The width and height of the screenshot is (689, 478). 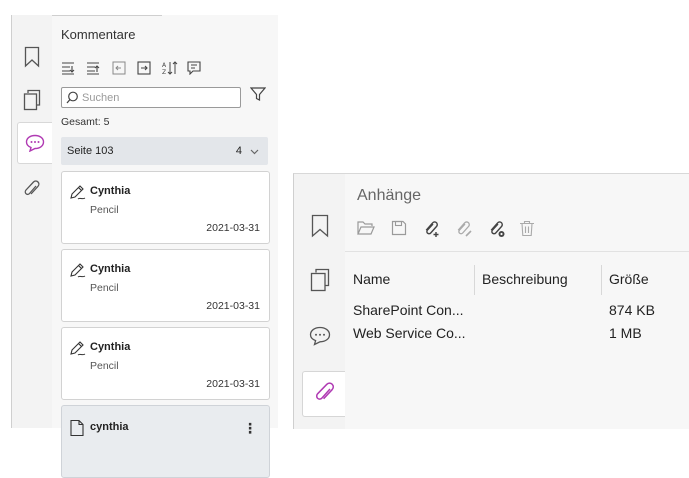 What do you see at coordinates (151, 97) in the screenshot?
I see `search-input: Suchen` at bounding box center [151, 97].